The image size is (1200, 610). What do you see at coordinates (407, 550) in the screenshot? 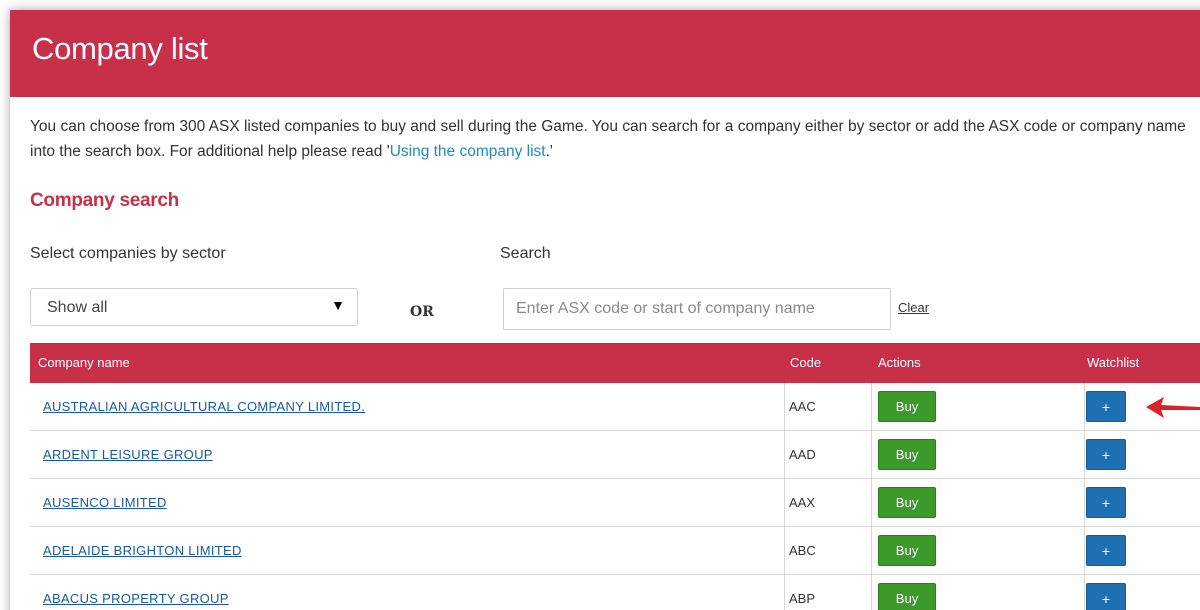
I see `company-name-cell: ADELAIDE BRIGHTON LIMITED` at bounding box center [407, 550].